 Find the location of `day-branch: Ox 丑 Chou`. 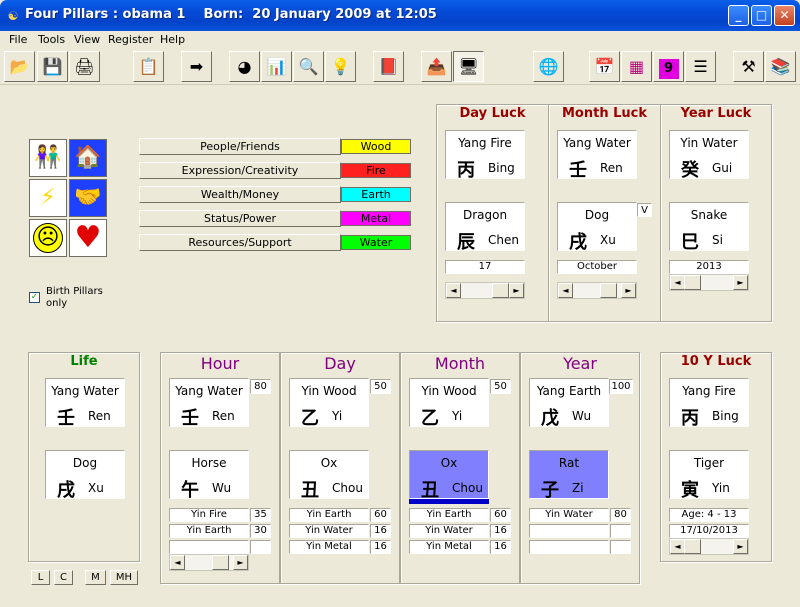

day-branch: Ox 丑 Chou is located at coordinates (329, 475).